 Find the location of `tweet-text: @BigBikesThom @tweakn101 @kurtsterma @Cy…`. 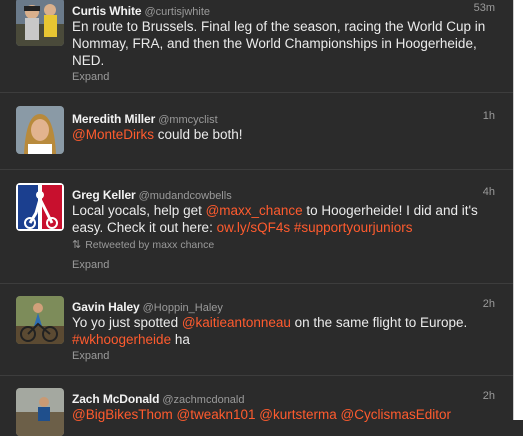

tweet-text: @BigBikesThom @tweakn101 @kurtsterma @Cy… is located at coordinates (282, 414).